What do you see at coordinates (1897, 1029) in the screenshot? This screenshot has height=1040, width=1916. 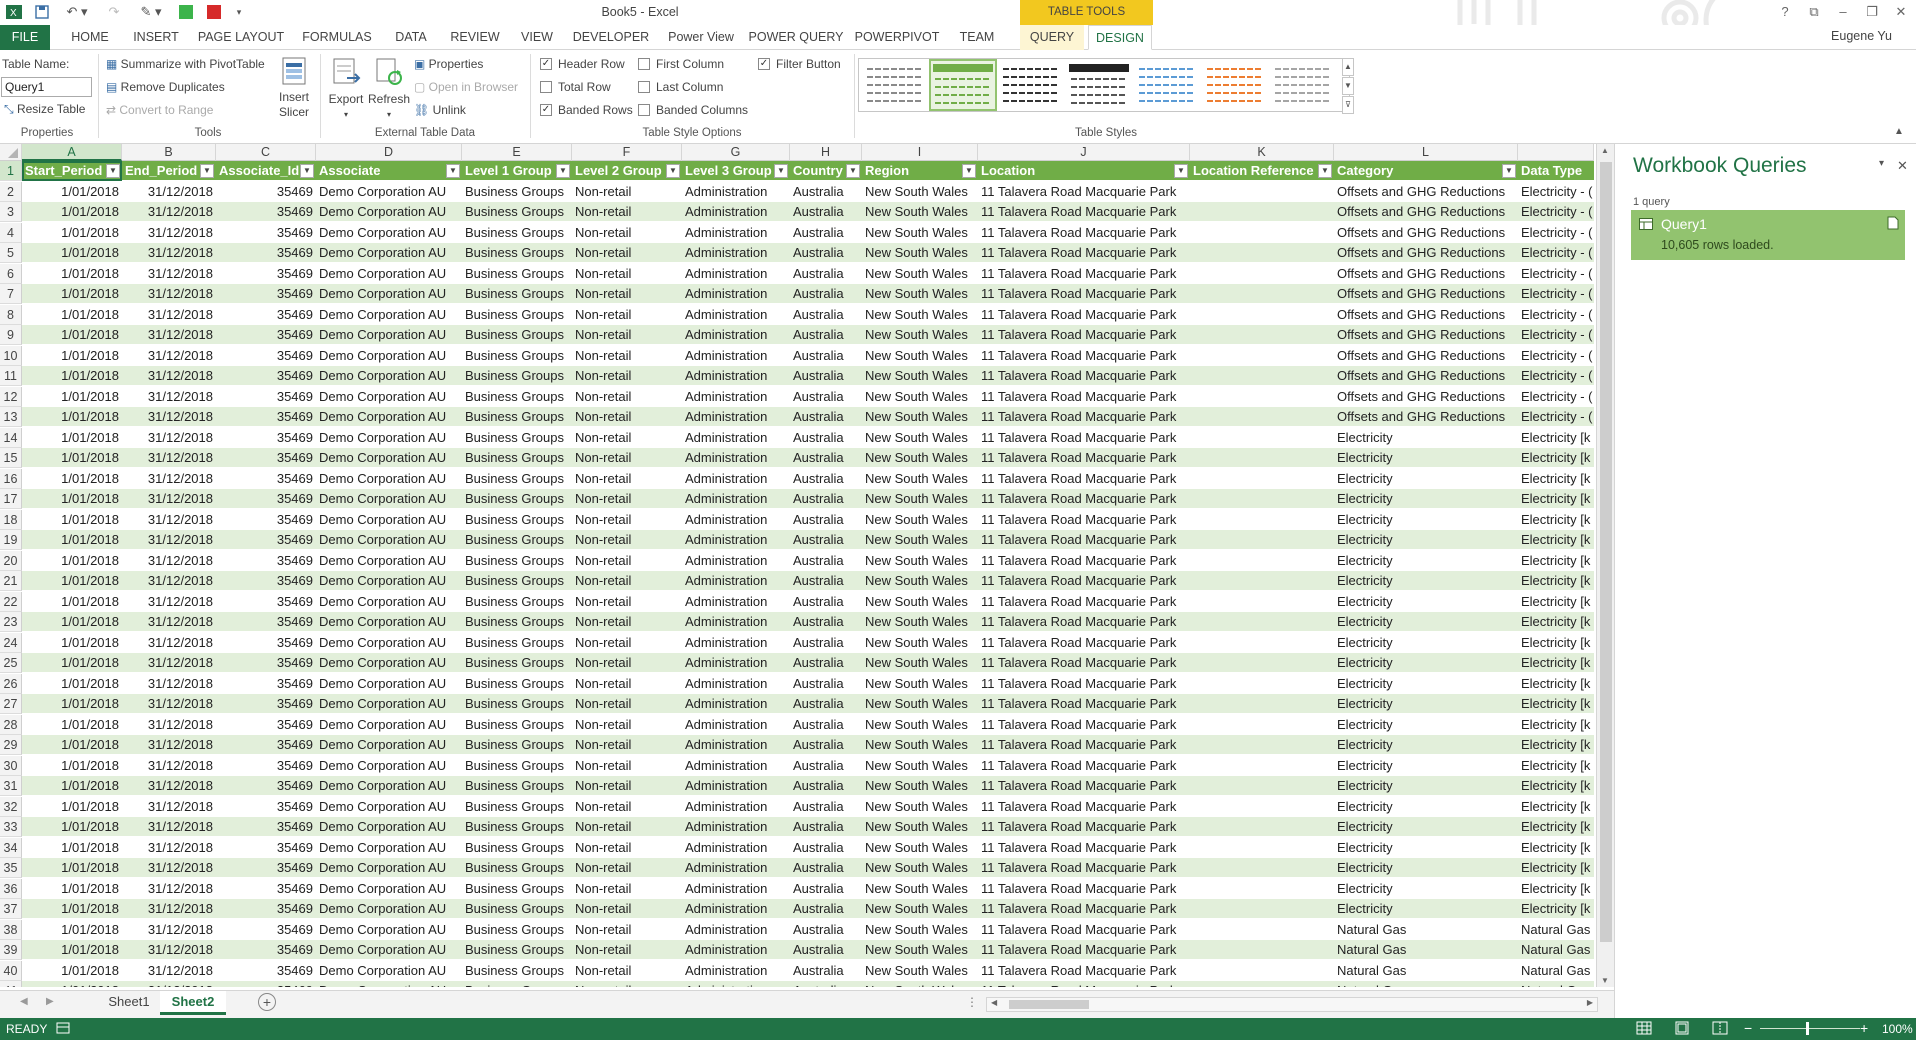 I see `zoom-level: 100%` at bounding box center [1897, 1029].